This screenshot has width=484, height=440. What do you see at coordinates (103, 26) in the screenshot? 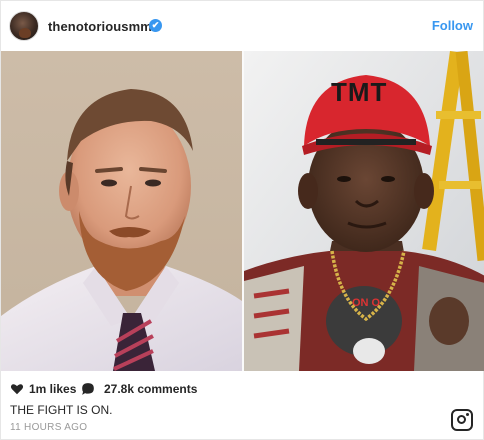
I see `username: thenotoriousmma` at bounding box center [103, 26].